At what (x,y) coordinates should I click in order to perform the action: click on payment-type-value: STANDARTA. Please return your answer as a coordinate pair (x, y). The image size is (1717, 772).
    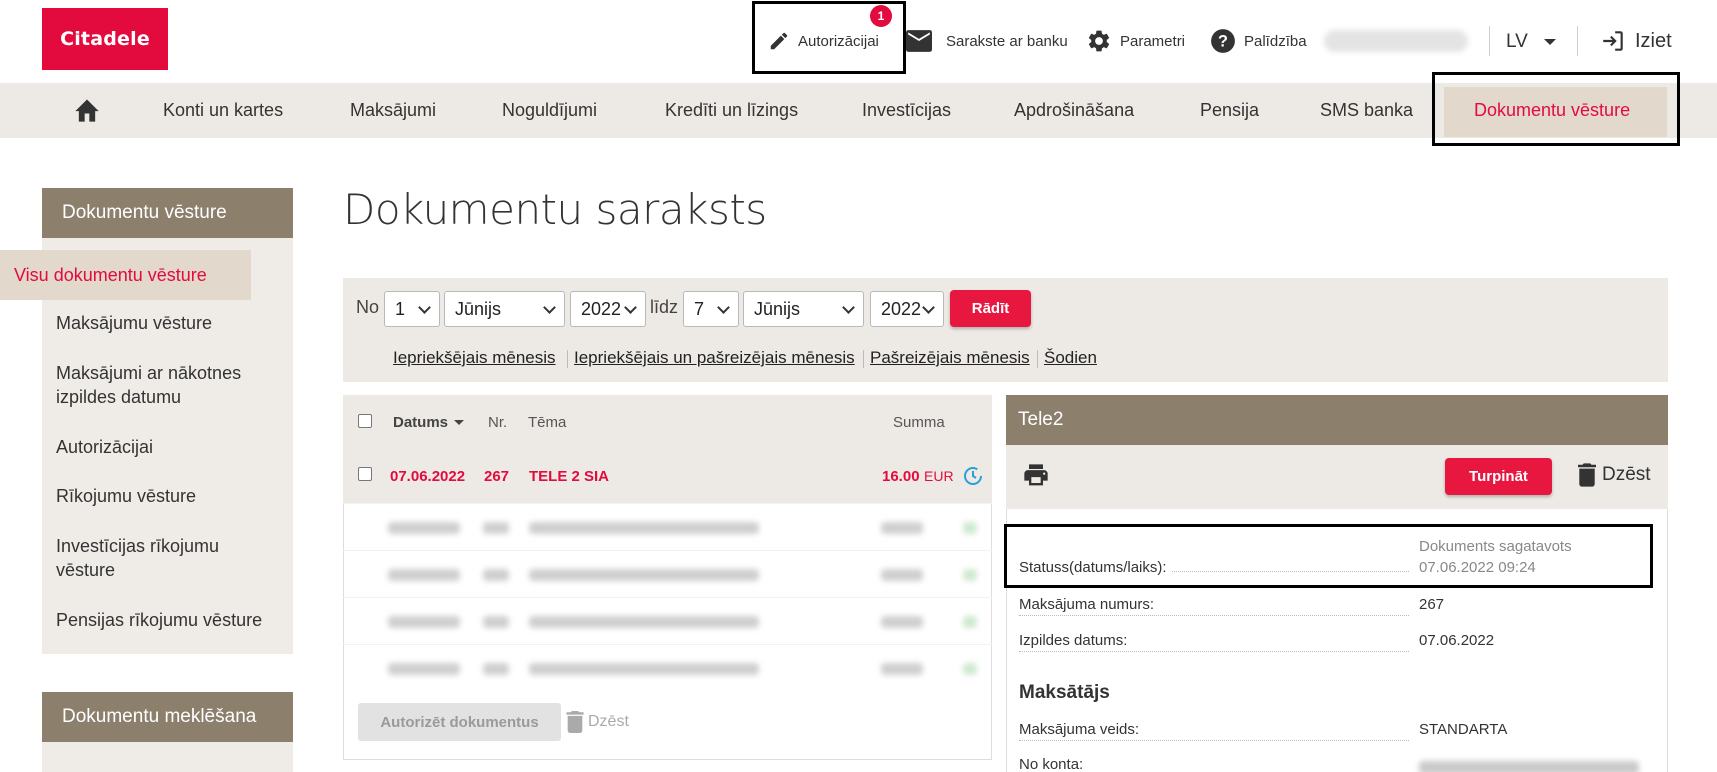
    Looking at the image, I should click on (1463, 729).